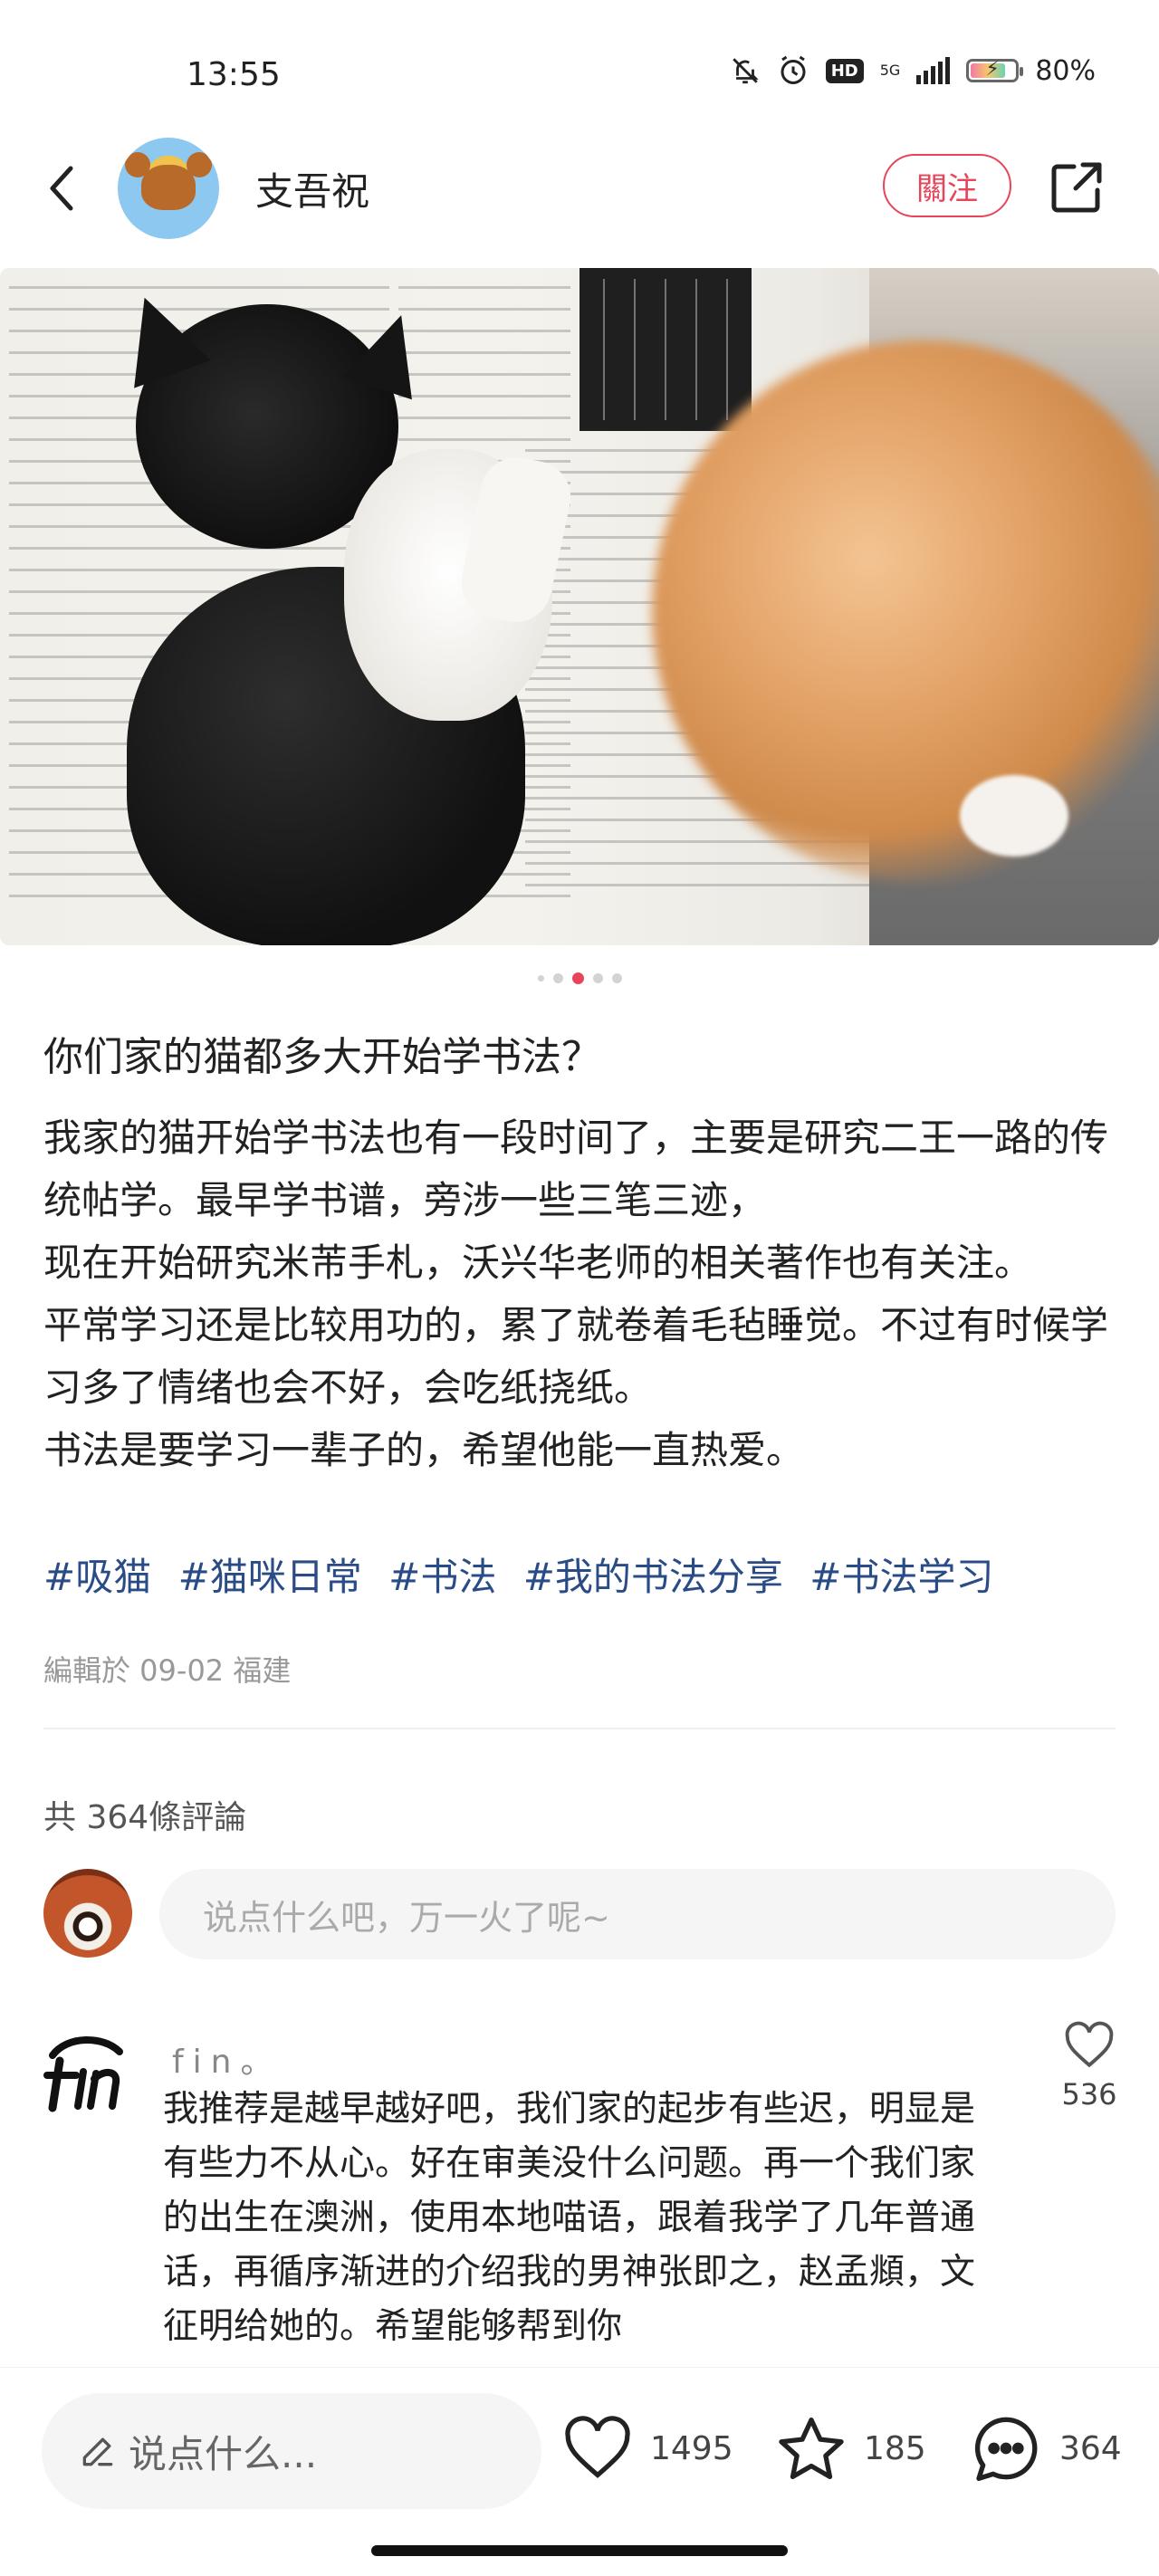 The width and height of the screenshot is (1159, 2576). Describe the element at coordinates (424, 1450) in the screenshot. I see `post-body-paragraph: 书法是要学习一辈子的，希望他能一直热爱。` at that location.